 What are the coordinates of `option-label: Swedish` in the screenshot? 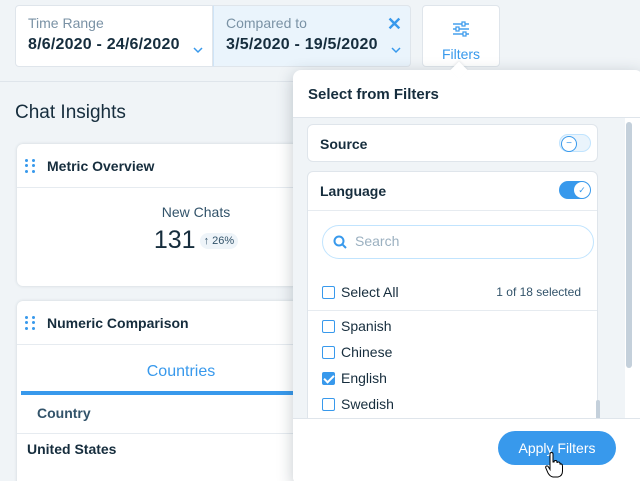 It's located at (367, 404).